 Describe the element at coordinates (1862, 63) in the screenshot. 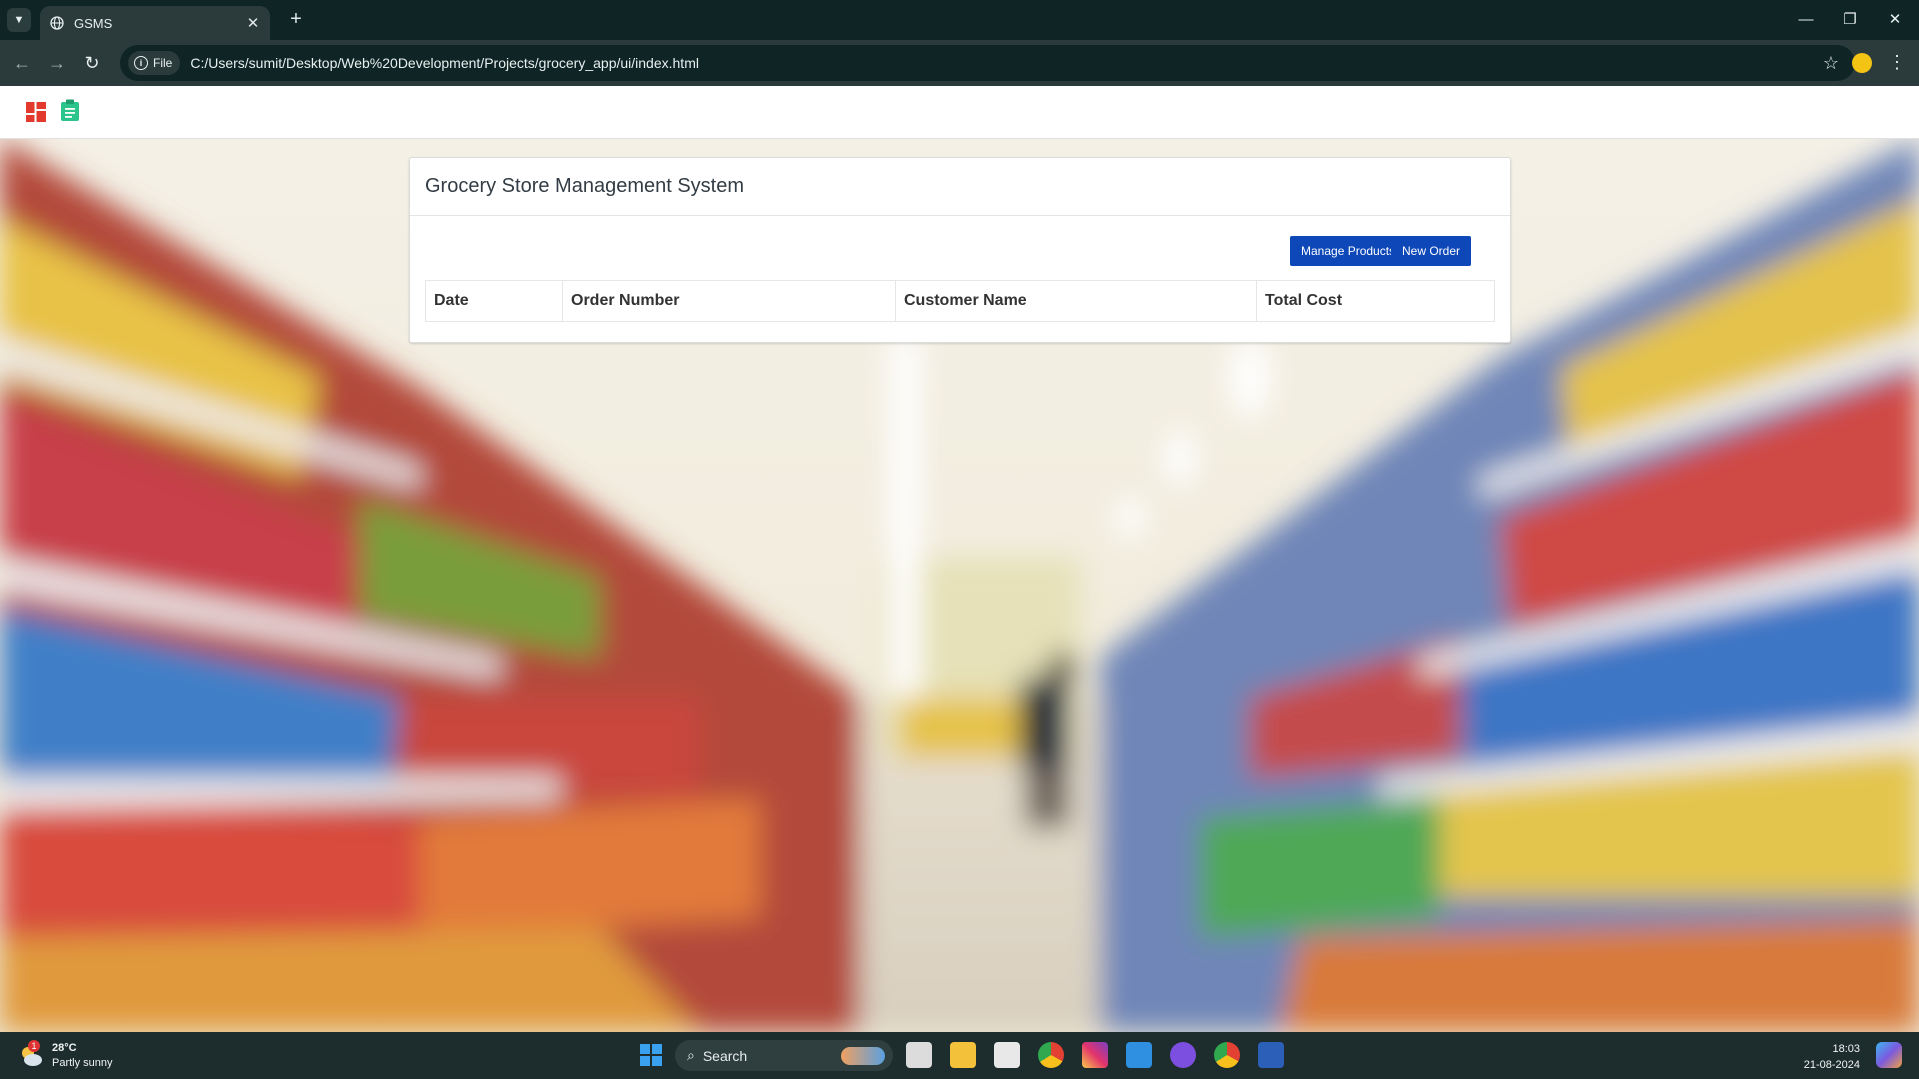

I see `profile-icon` at that location.